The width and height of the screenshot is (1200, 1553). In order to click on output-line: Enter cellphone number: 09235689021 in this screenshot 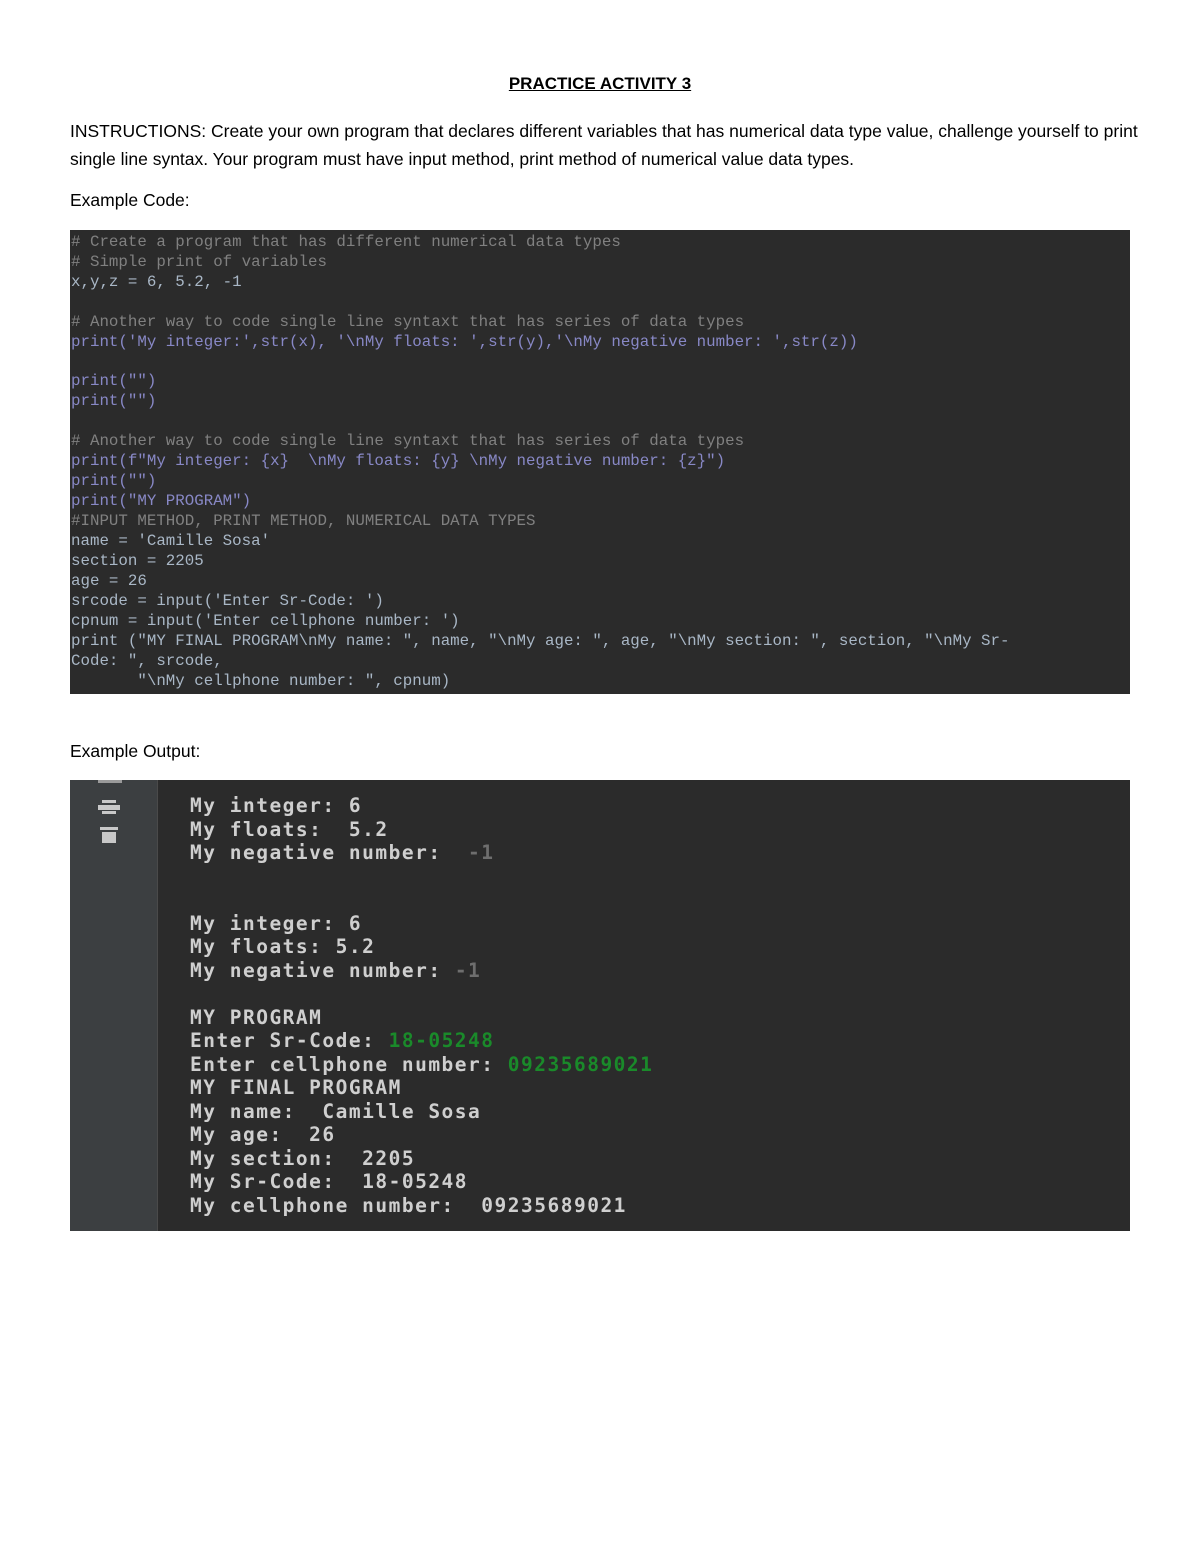, I will do `click(421, 1065)`.